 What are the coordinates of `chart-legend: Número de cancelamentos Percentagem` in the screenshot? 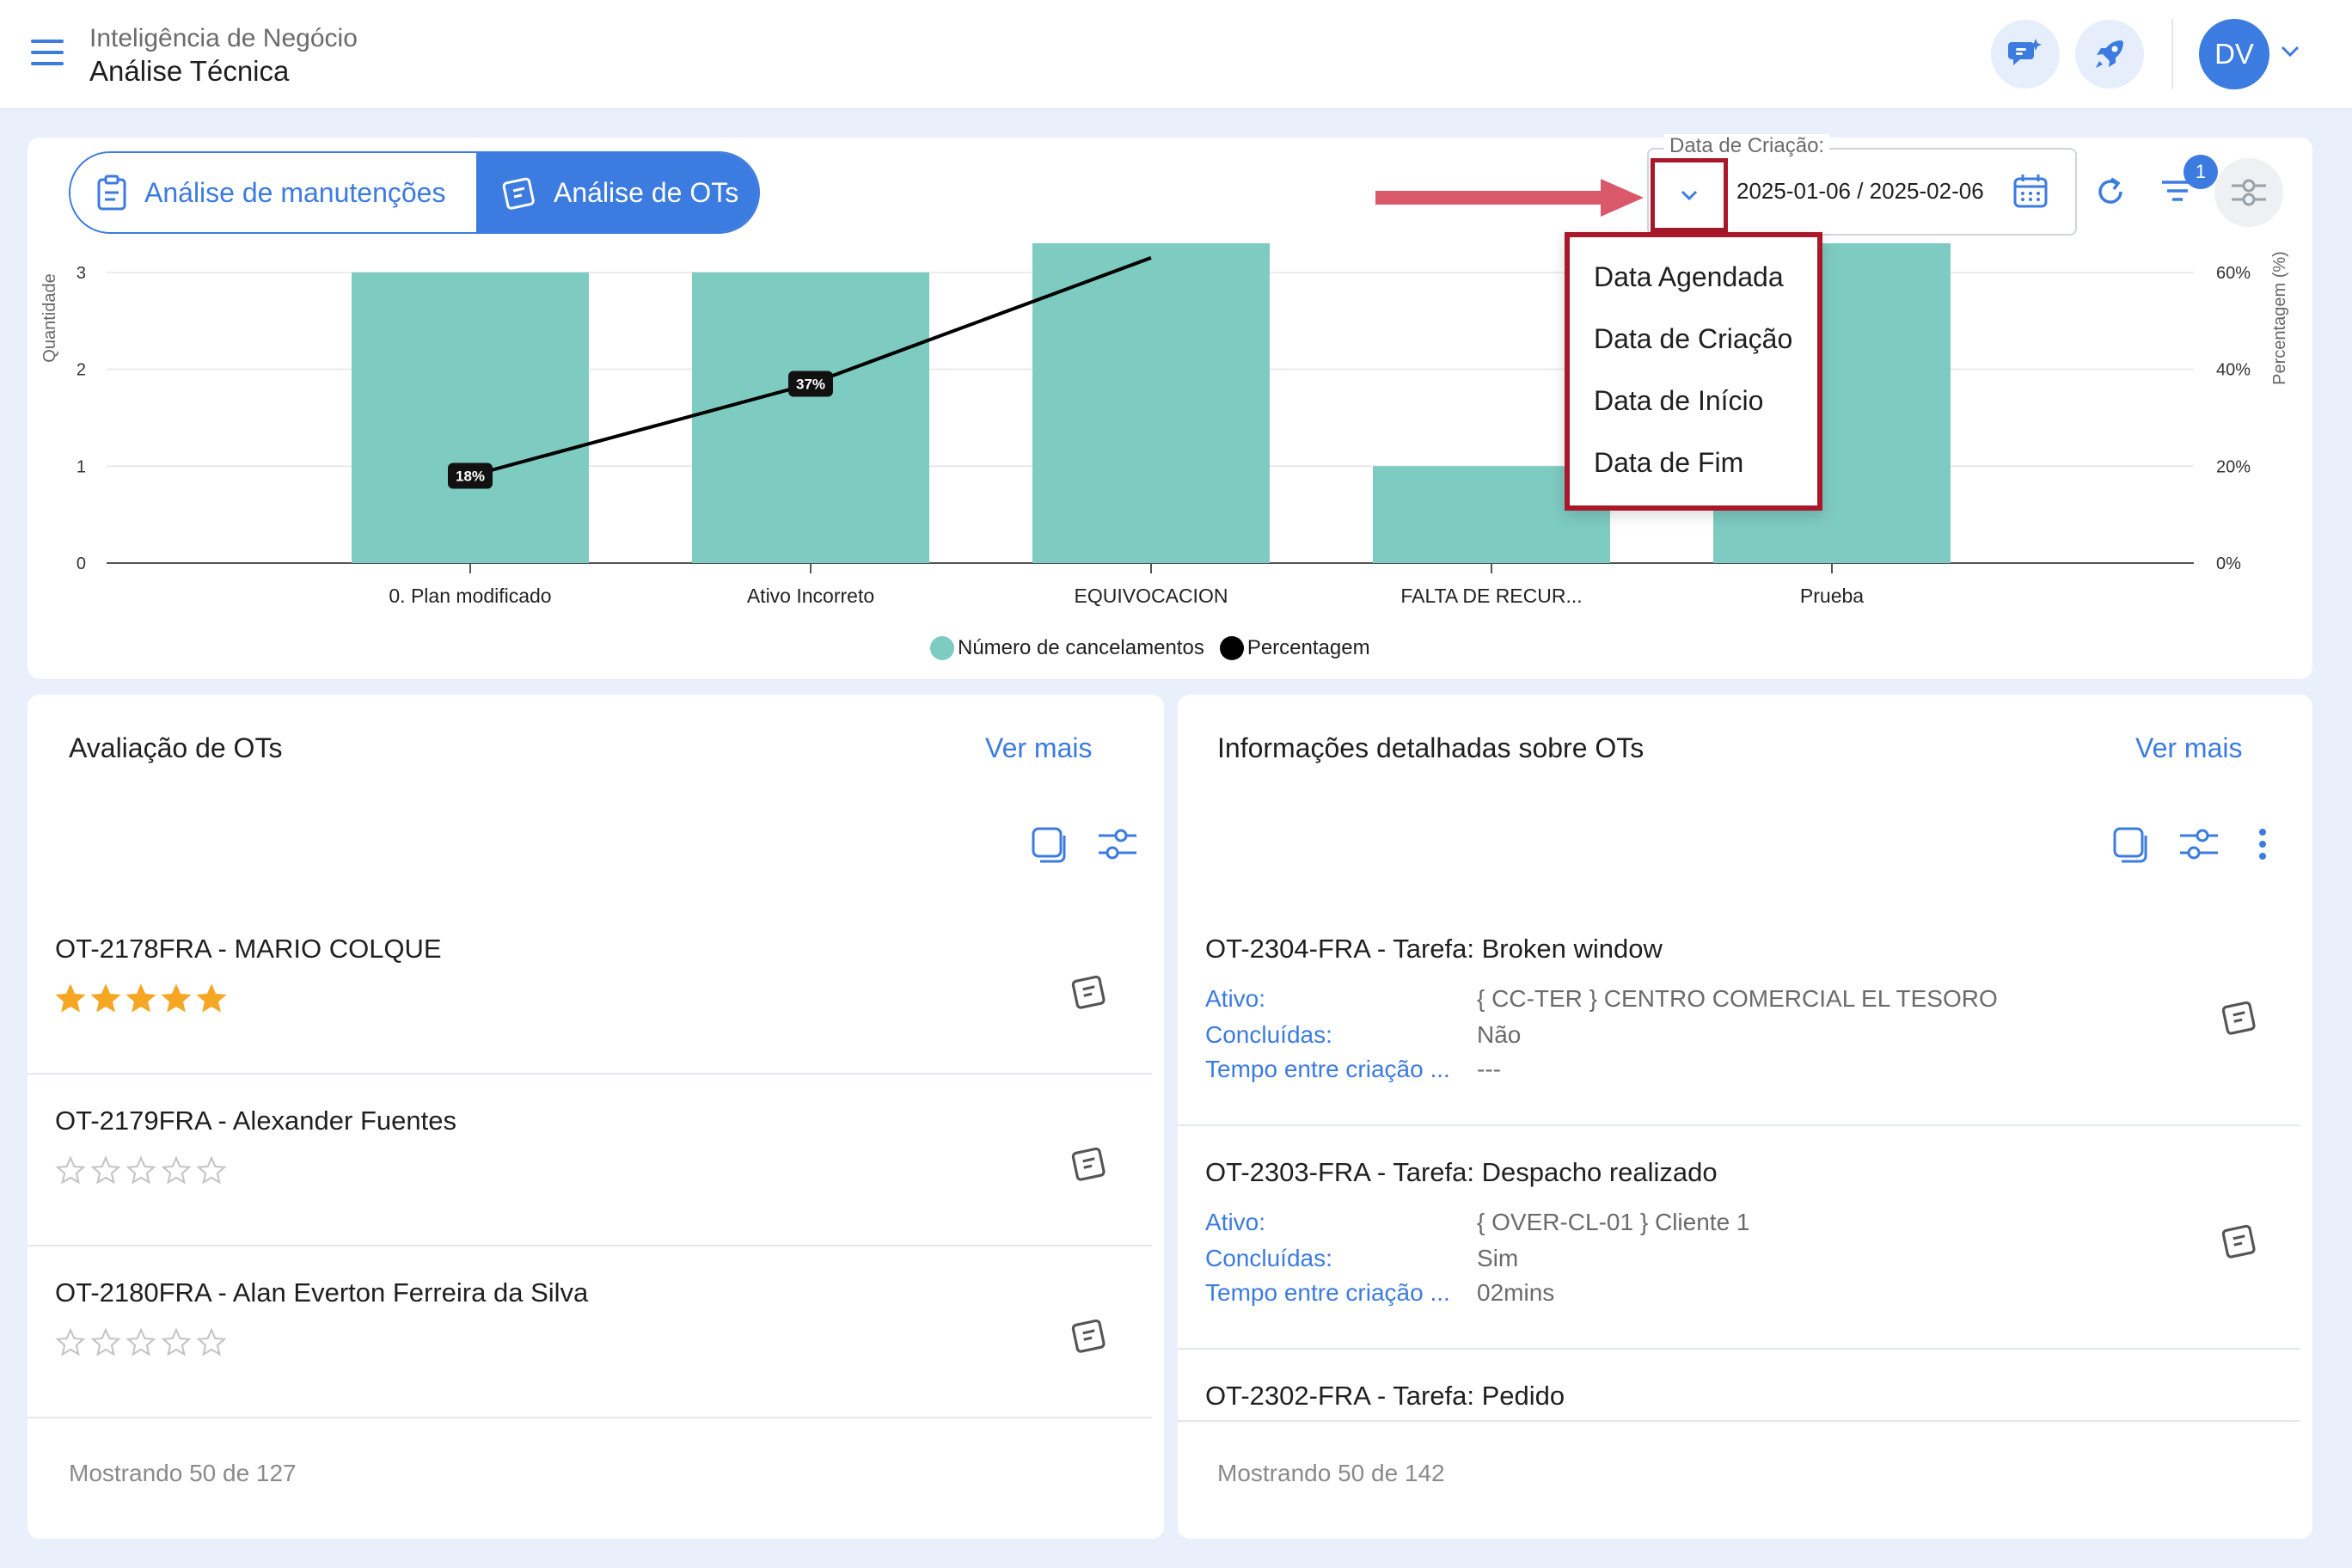 It's located at (1158, 648).